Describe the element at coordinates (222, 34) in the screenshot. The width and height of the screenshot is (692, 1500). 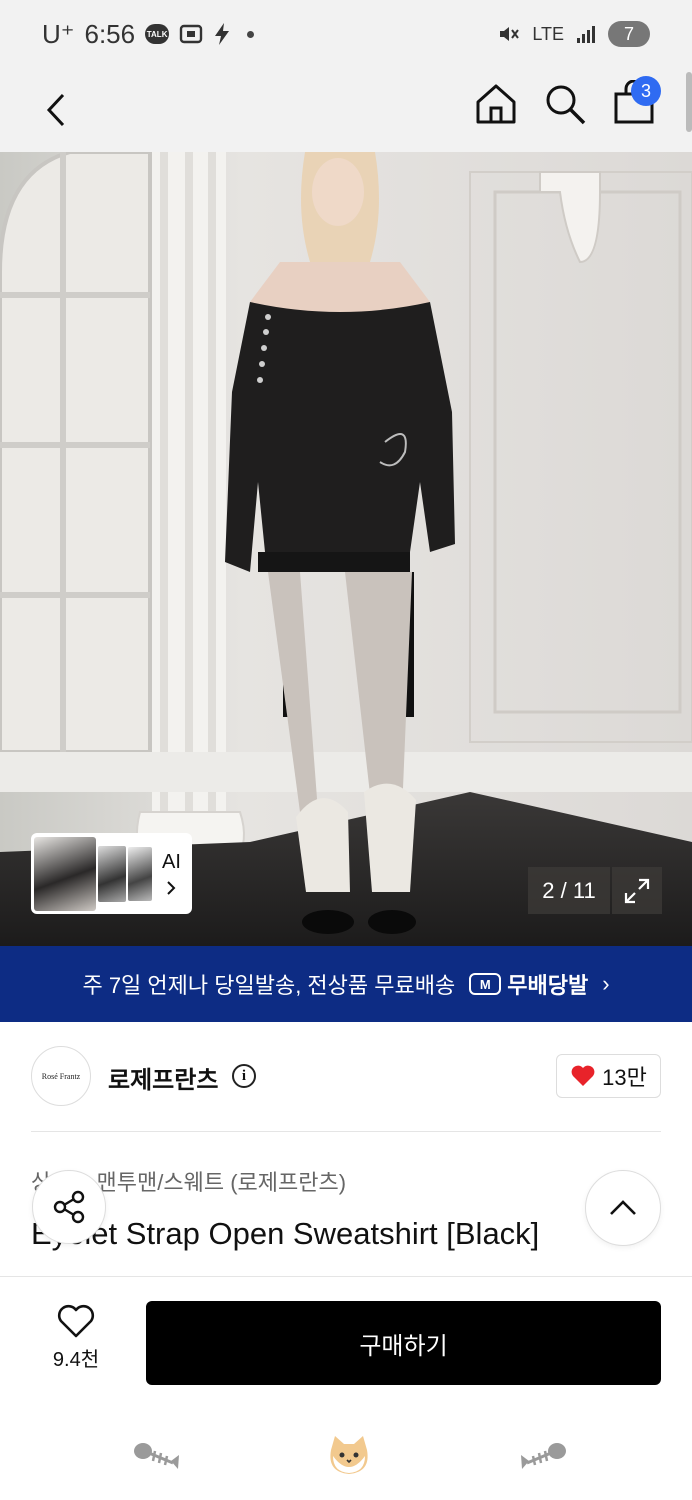
I see `charging-bolt-icon` at that location.